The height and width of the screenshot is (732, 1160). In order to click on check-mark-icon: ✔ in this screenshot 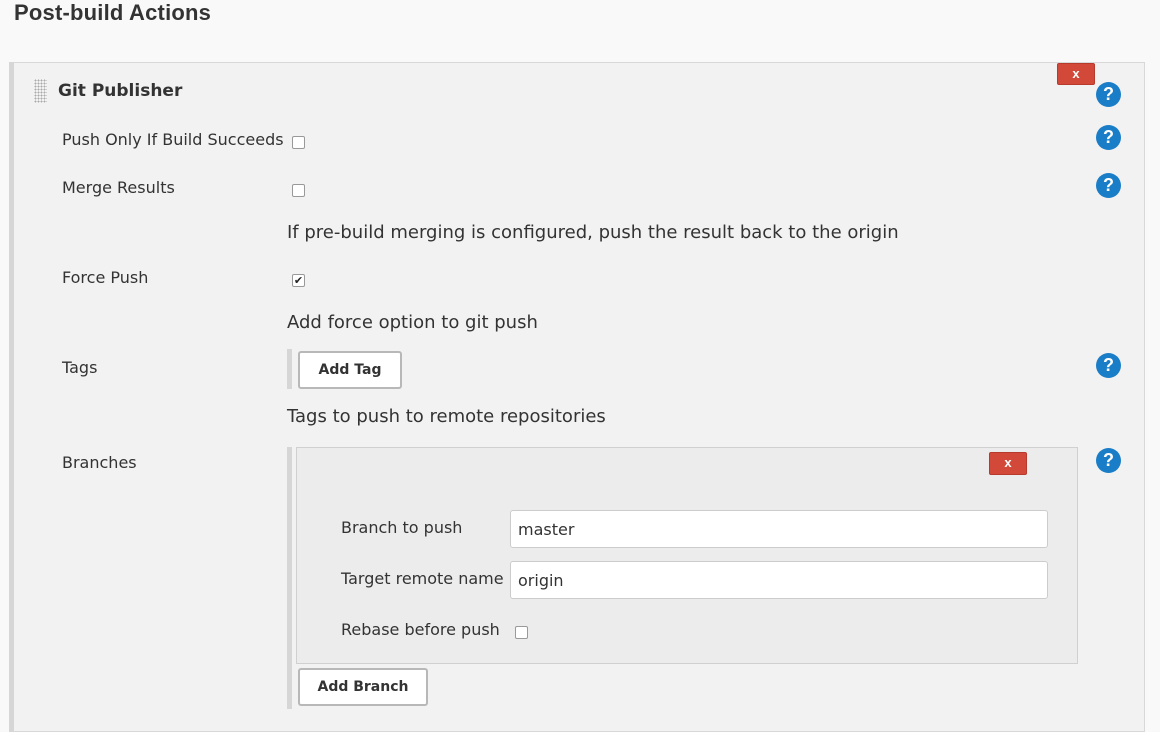, I will do `click(298, 280)`.